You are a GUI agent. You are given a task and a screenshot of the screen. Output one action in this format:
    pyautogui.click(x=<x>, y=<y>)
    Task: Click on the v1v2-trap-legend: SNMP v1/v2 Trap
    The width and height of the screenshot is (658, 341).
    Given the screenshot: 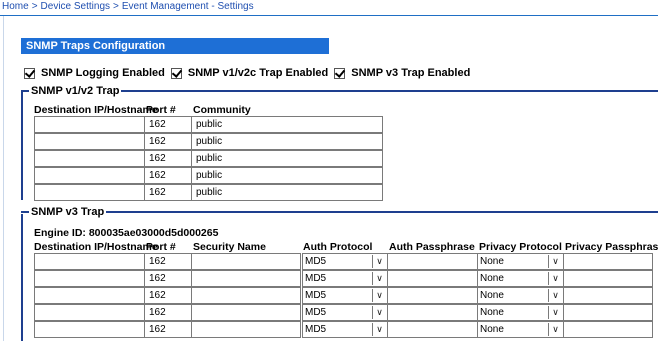 What is the action you would take?
    pyautogui.click(x=75, y=91)
    